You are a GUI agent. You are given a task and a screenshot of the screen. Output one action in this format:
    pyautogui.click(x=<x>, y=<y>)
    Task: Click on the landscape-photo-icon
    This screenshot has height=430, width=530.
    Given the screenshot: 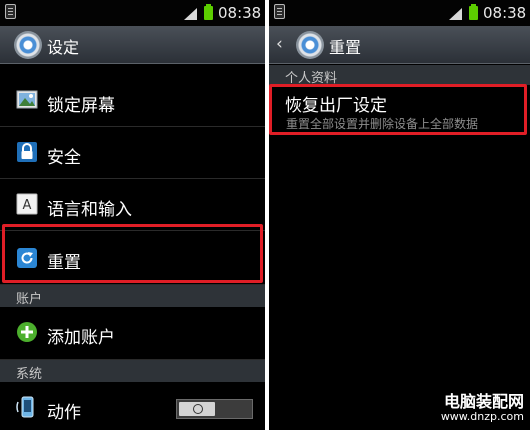 What is the action you would take?
    pyautogui.click(x=27, y=99)
    